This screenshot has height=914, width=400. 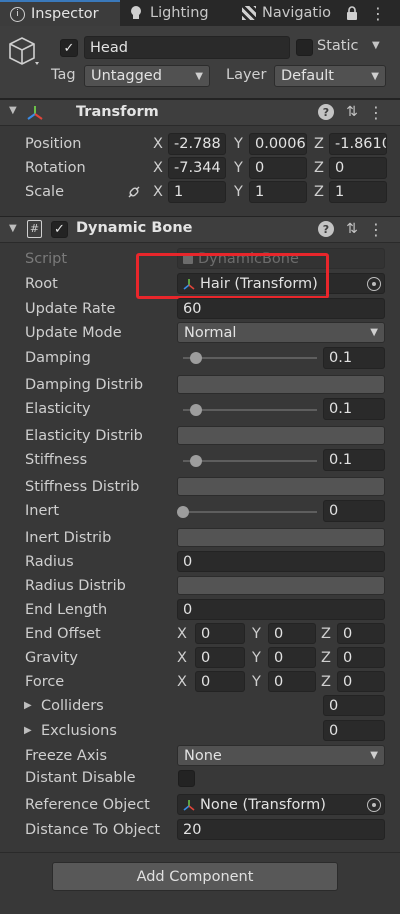 I want to click on elasticity-slider-knob, so click(x=196, y=410).